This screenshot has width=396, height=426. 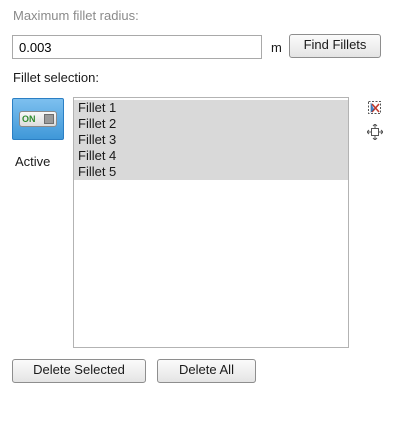 I want to click on list-item: Fillet 5, so click(x=211, y=172).